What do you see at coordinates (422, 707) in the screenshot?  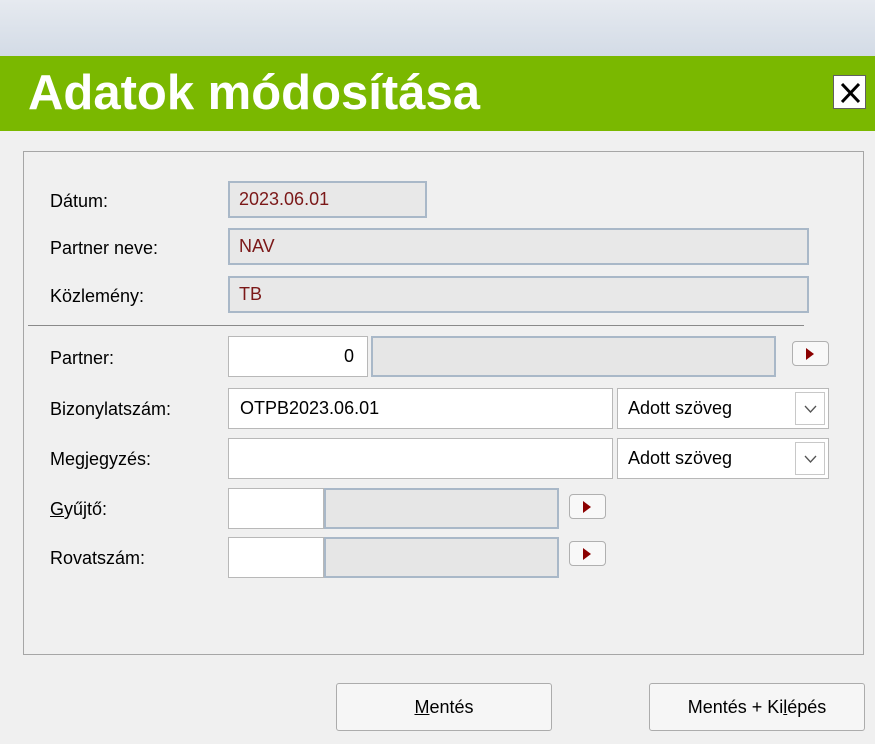 I see `save-accesskey: M` at bounding box center [422, 707].